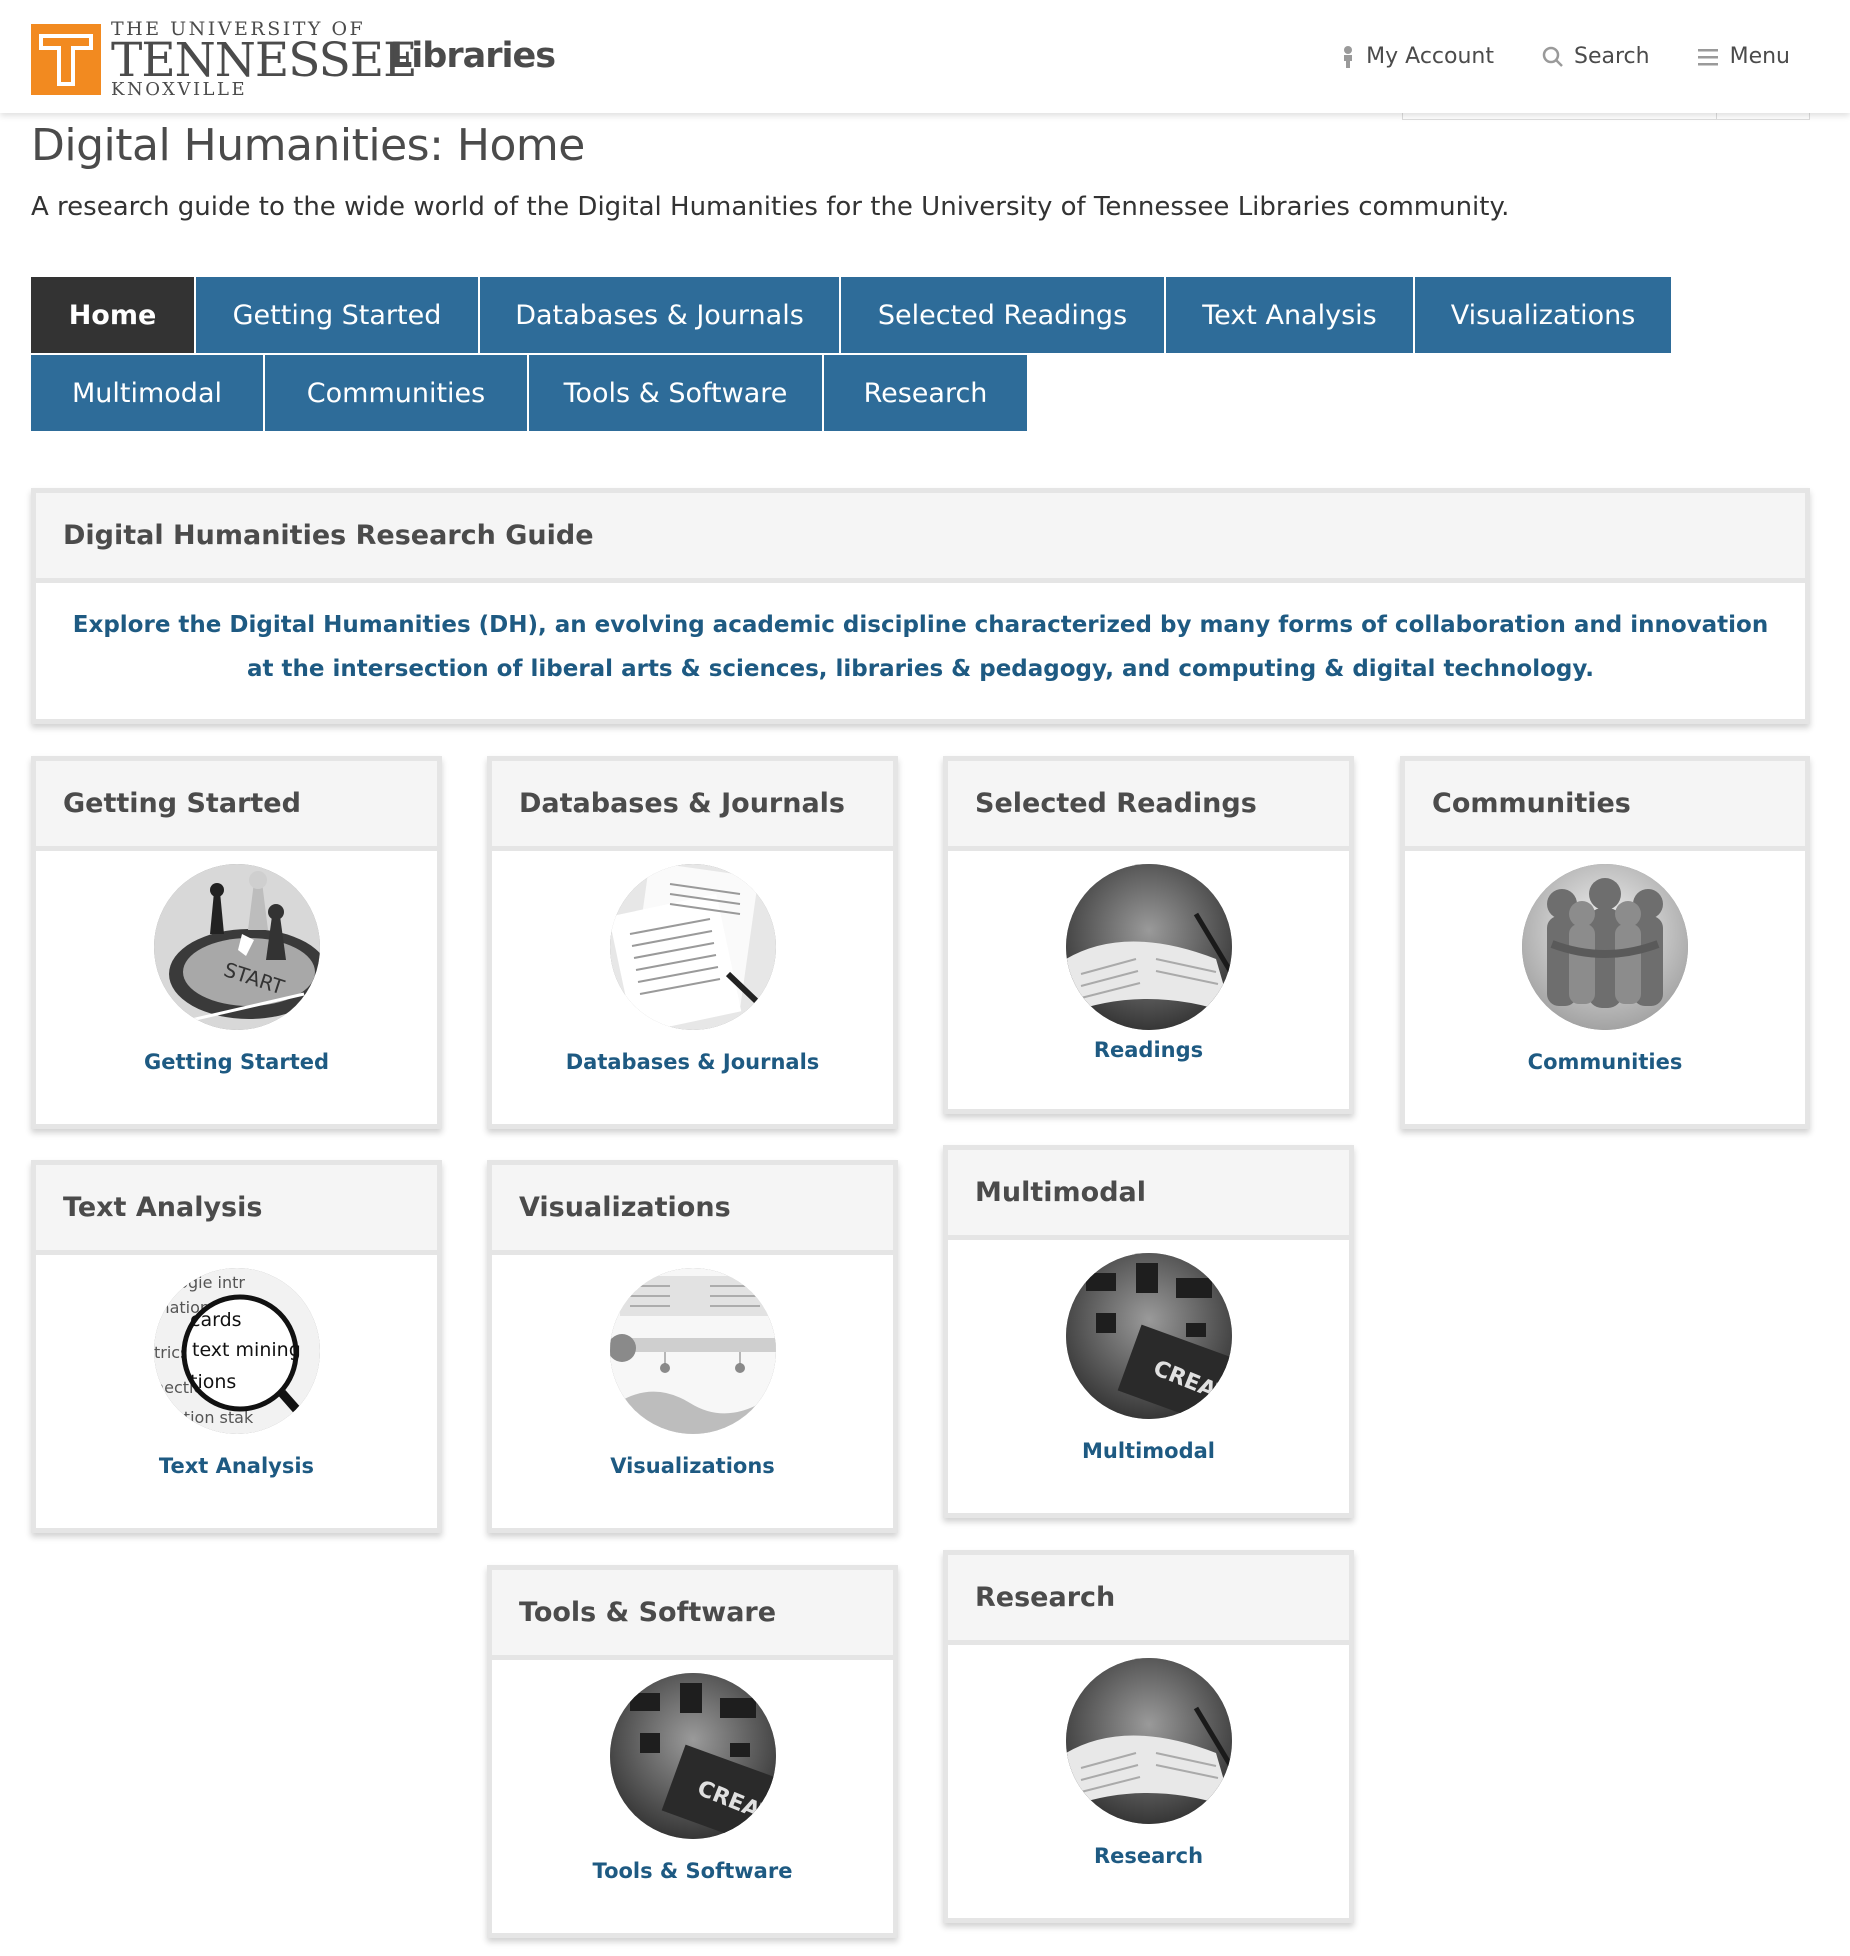  I want to click on text-mining-label: text mining, so click(246, 1350).